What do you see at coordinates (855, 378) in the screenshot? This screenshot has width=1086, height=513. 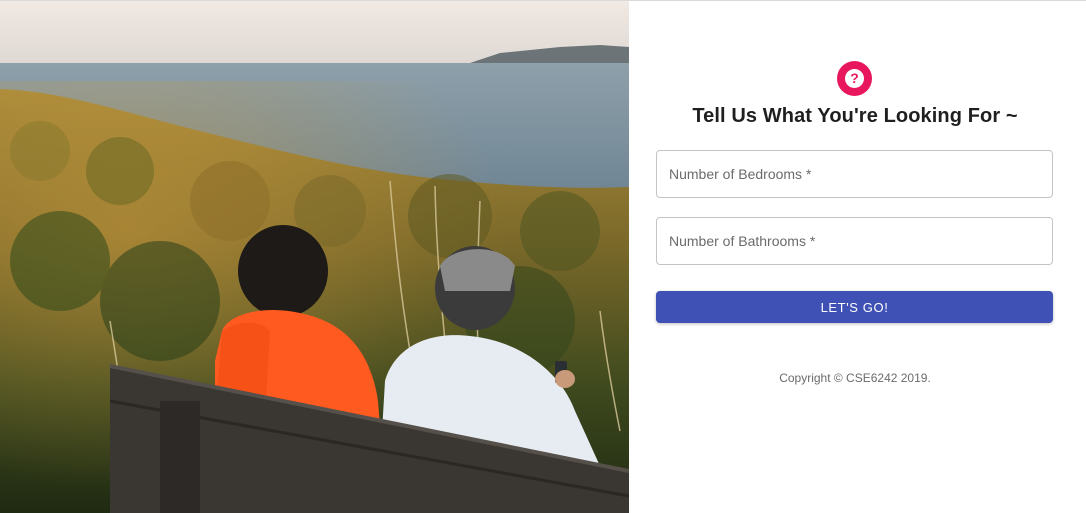 I see `copyright-text: Copyright © CSE6242 2019.` at bounding box center [855, 378].